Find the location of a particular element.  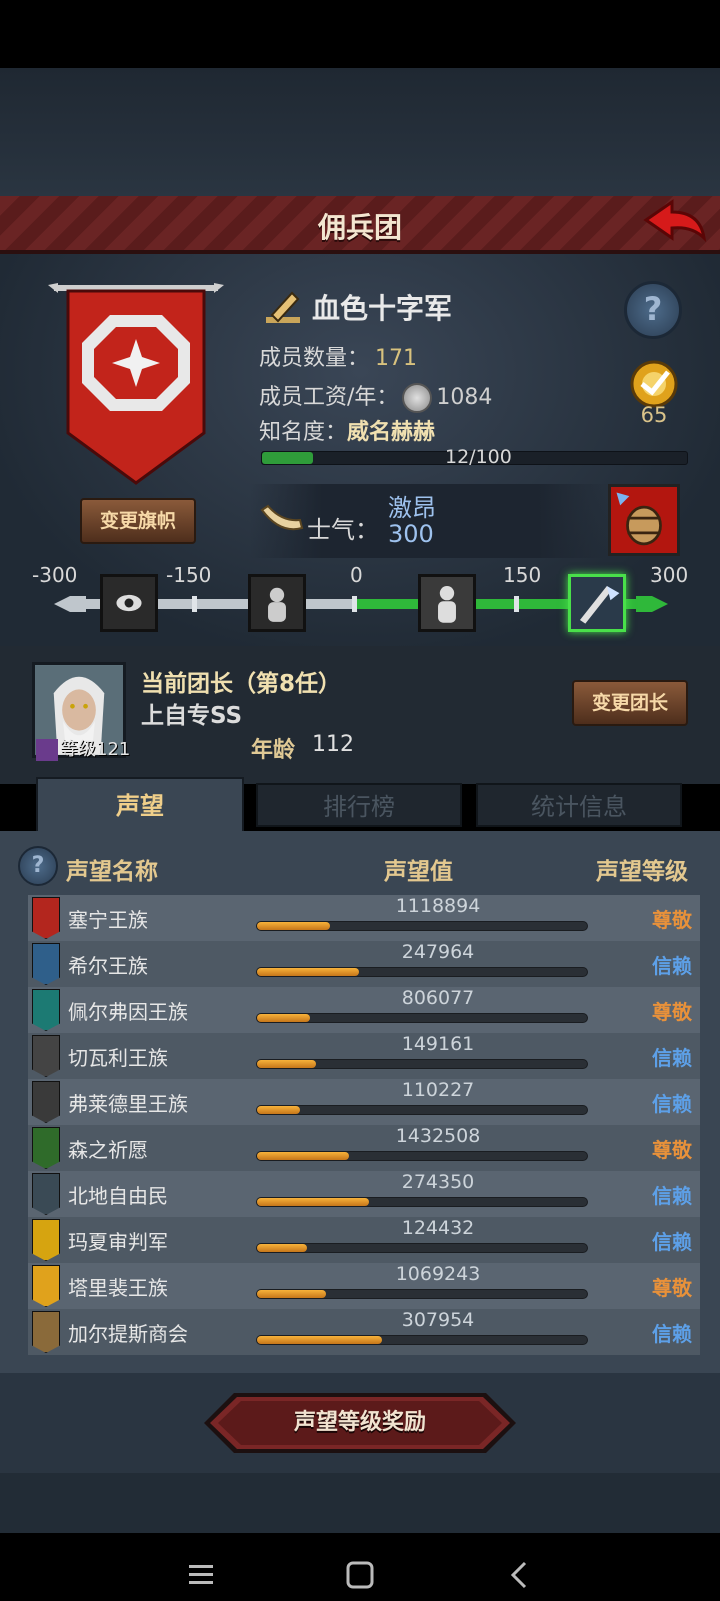

edit-pencil-icon is located at coordinates (284, 307).